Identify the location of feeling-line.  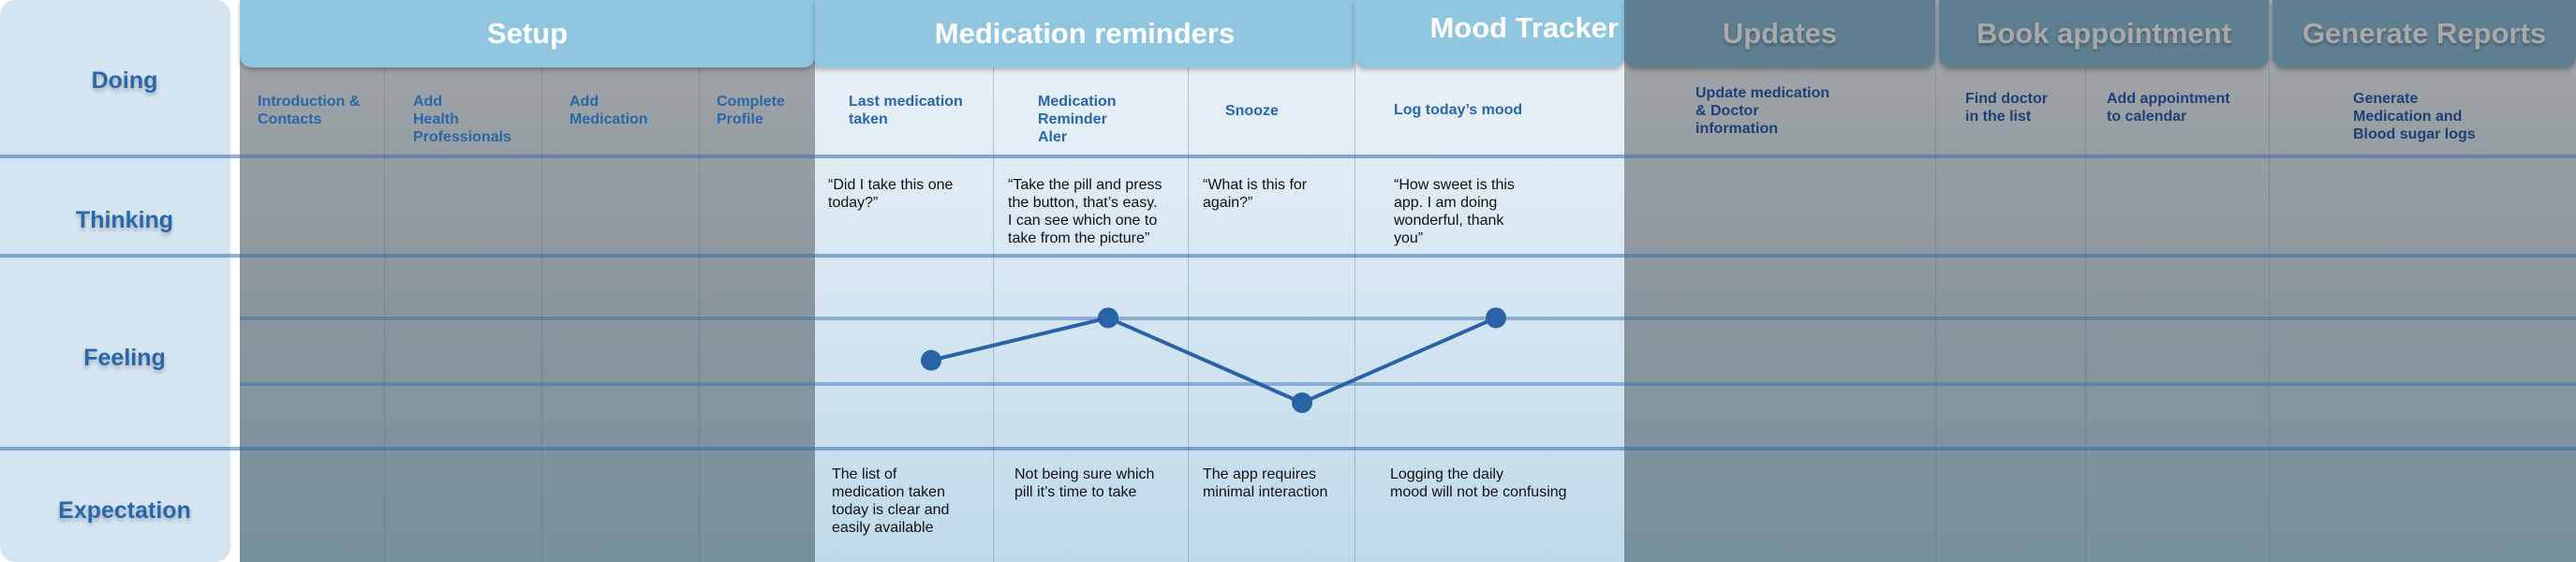
(1214, 361).